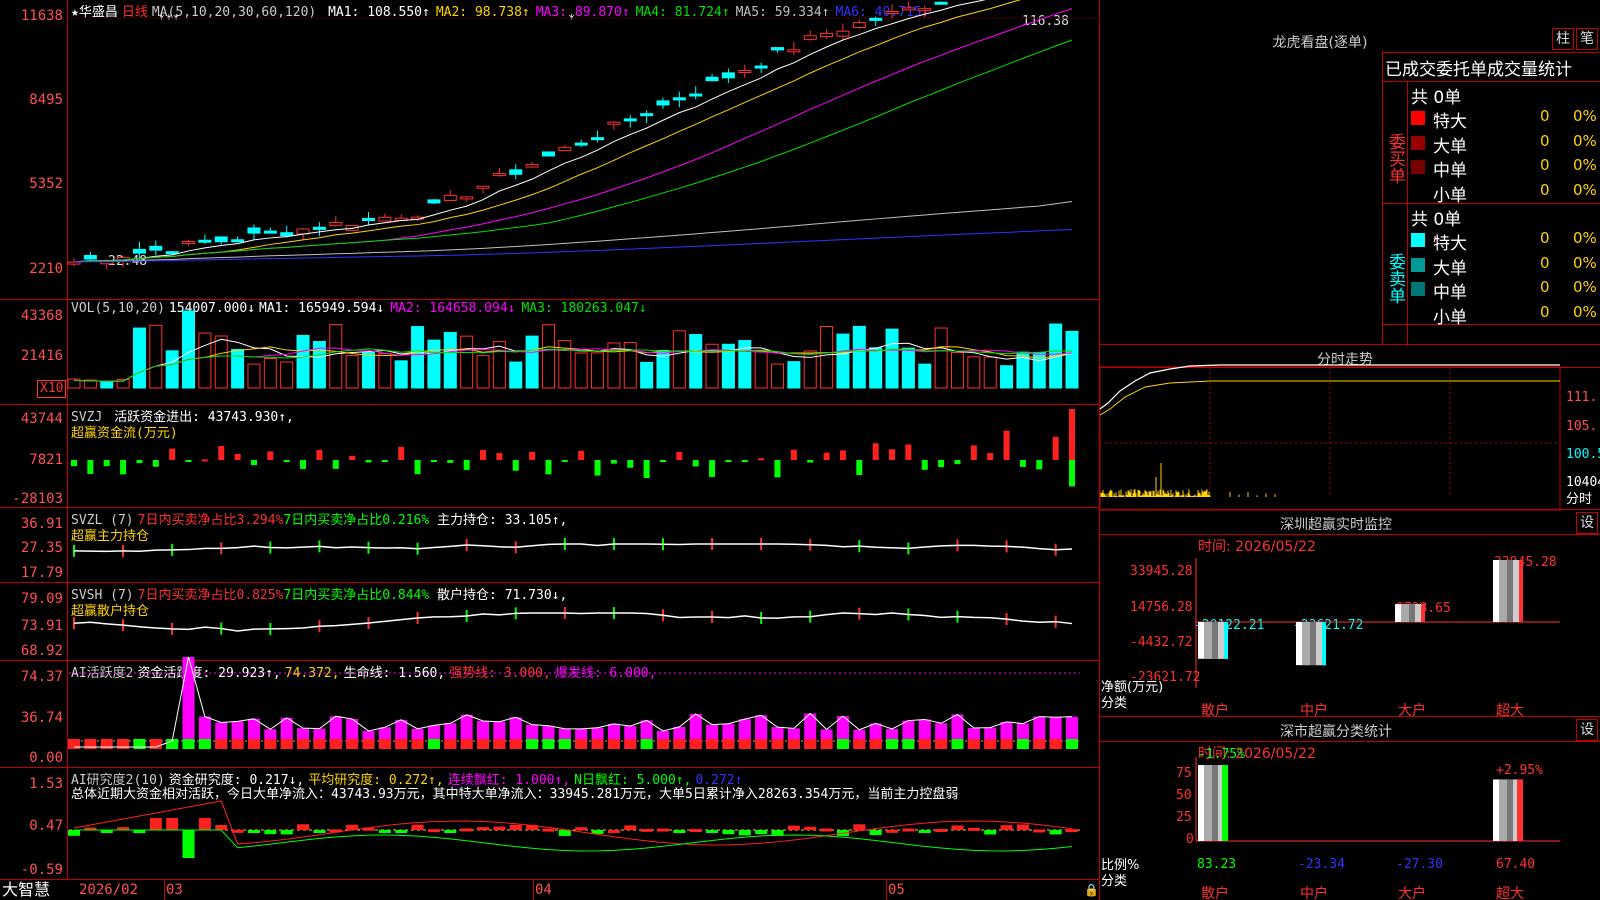  I want to click on bar-edge, so click(1423, 613).